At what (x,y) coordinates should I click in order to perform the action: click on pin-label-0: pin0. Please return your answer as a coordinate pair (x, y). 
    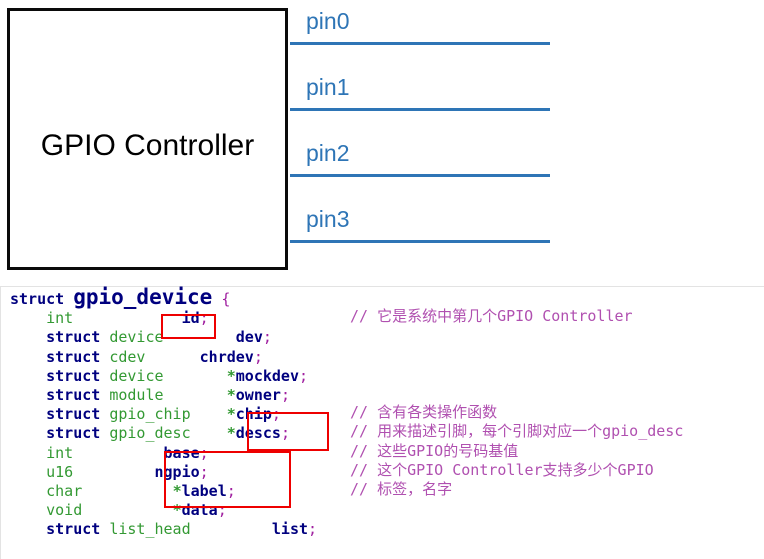
    Looking at the image, I should click on (328, 21).